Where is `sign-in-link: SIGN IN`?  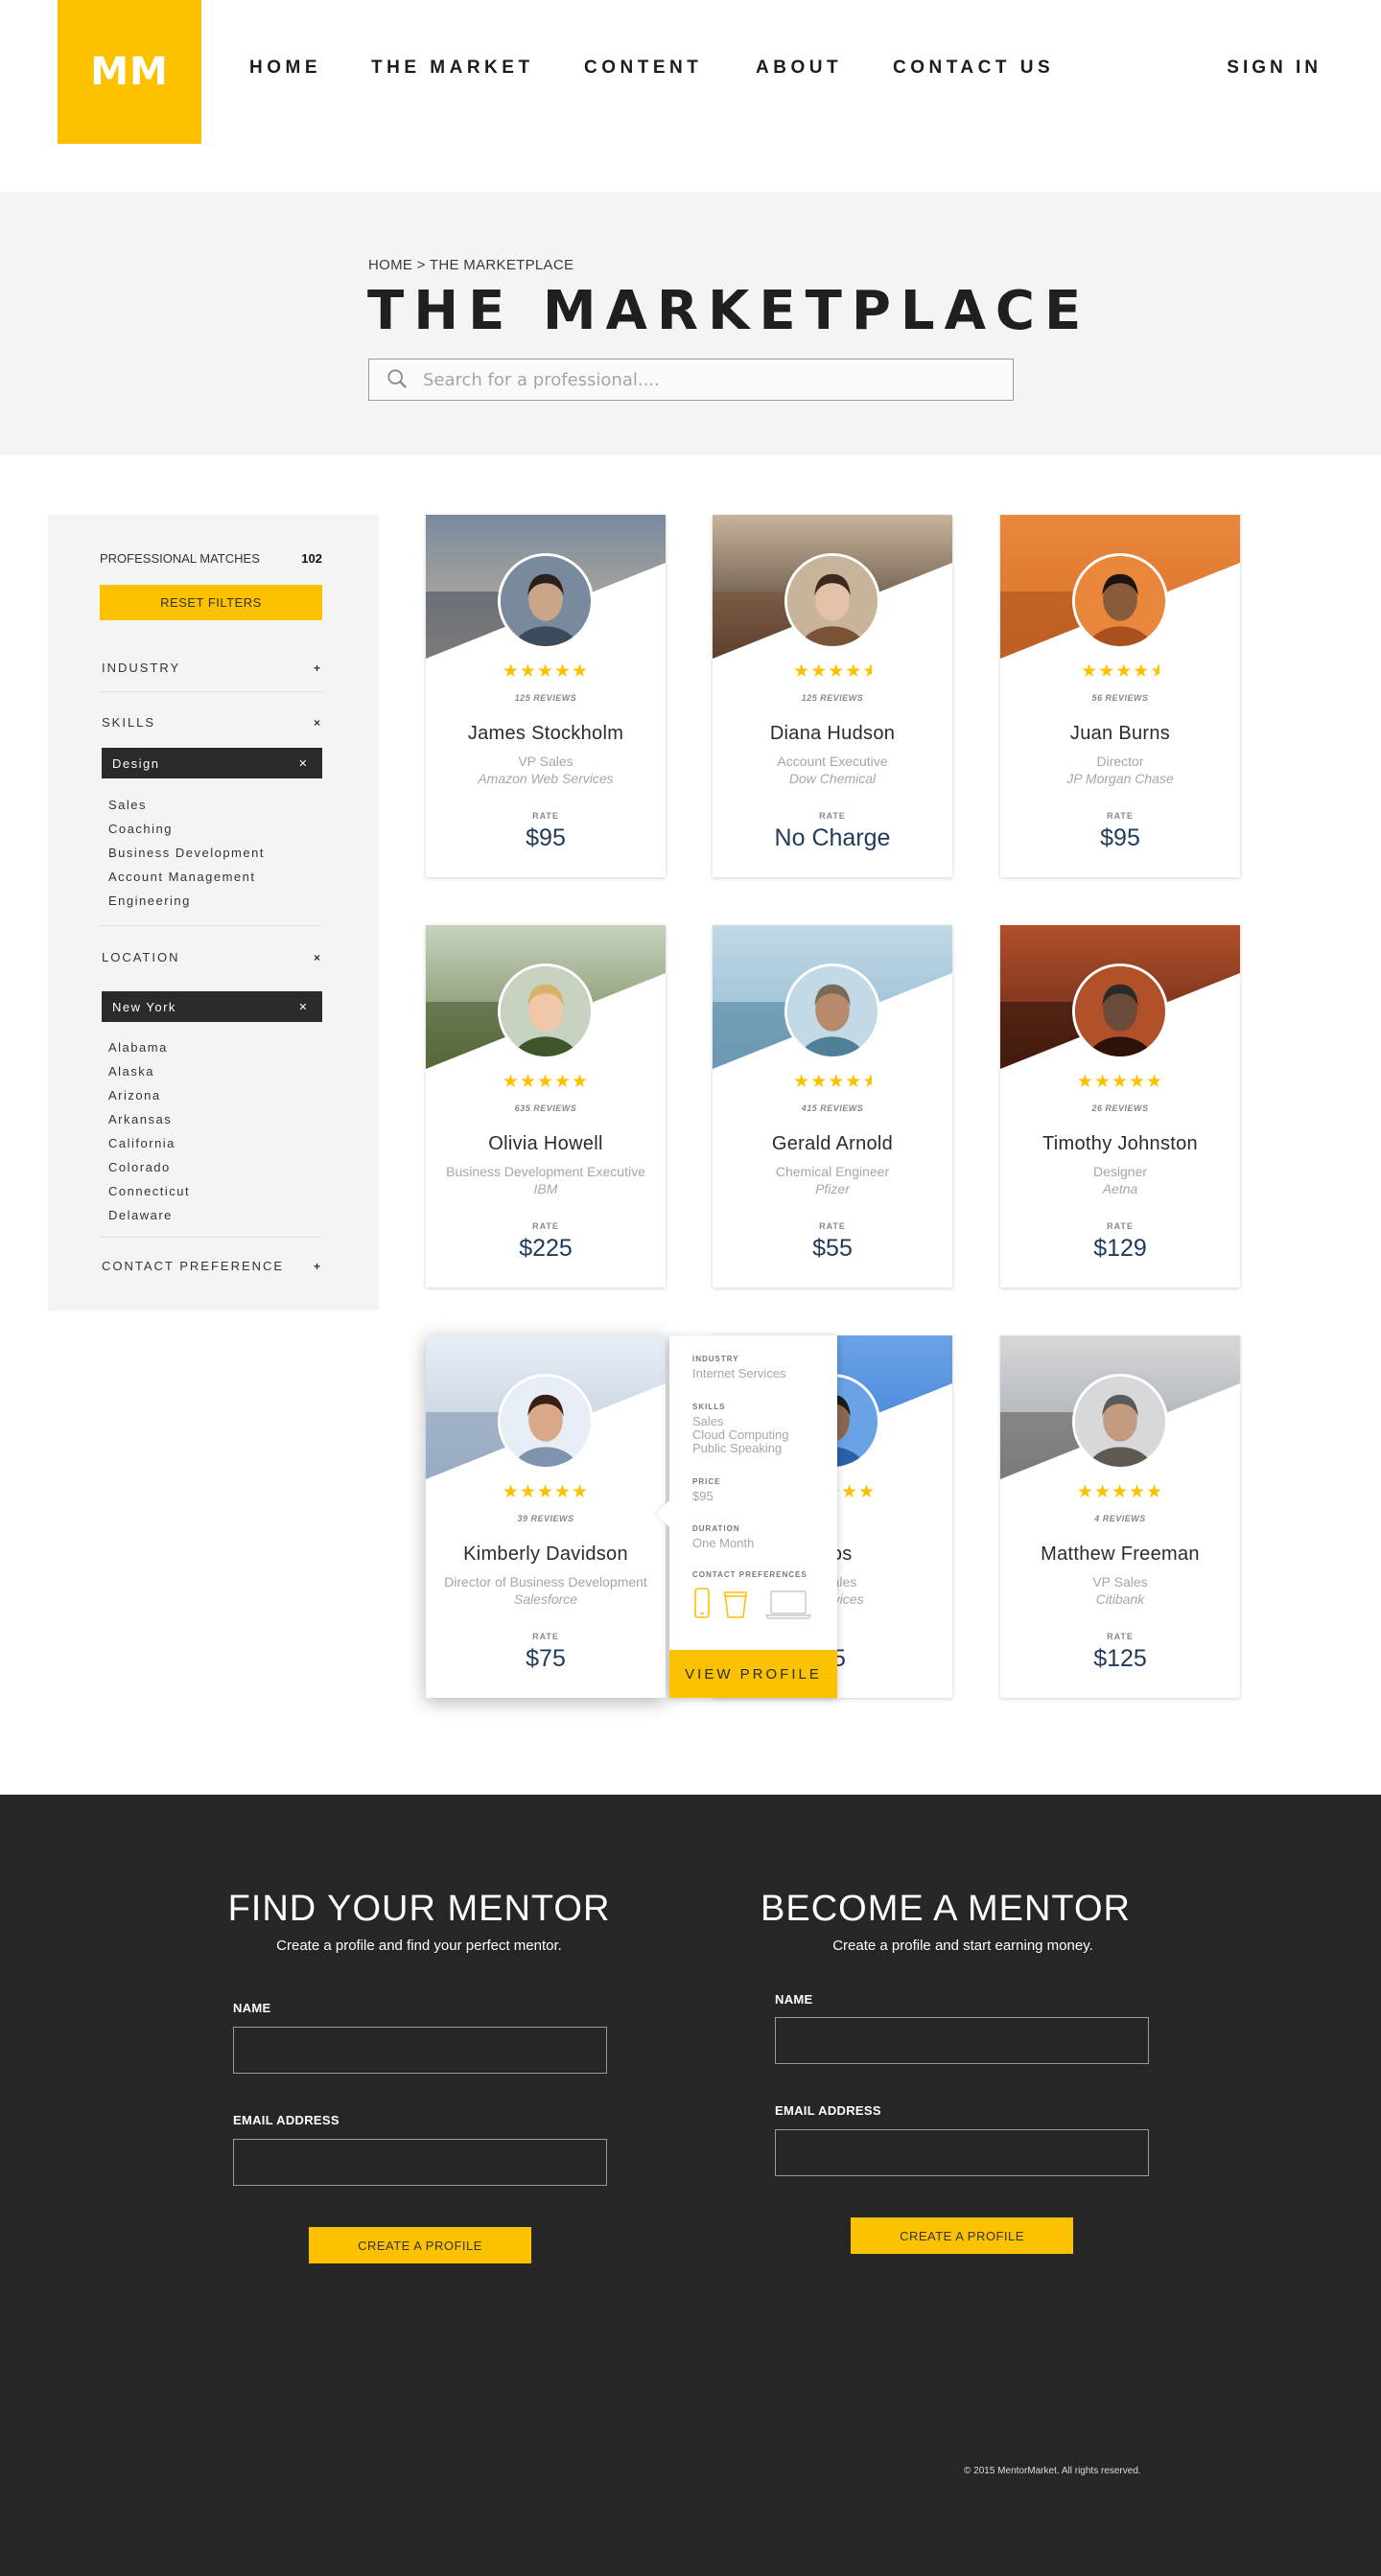 sign-in-link: SIGN IN is located at coordinates (1275, 68).